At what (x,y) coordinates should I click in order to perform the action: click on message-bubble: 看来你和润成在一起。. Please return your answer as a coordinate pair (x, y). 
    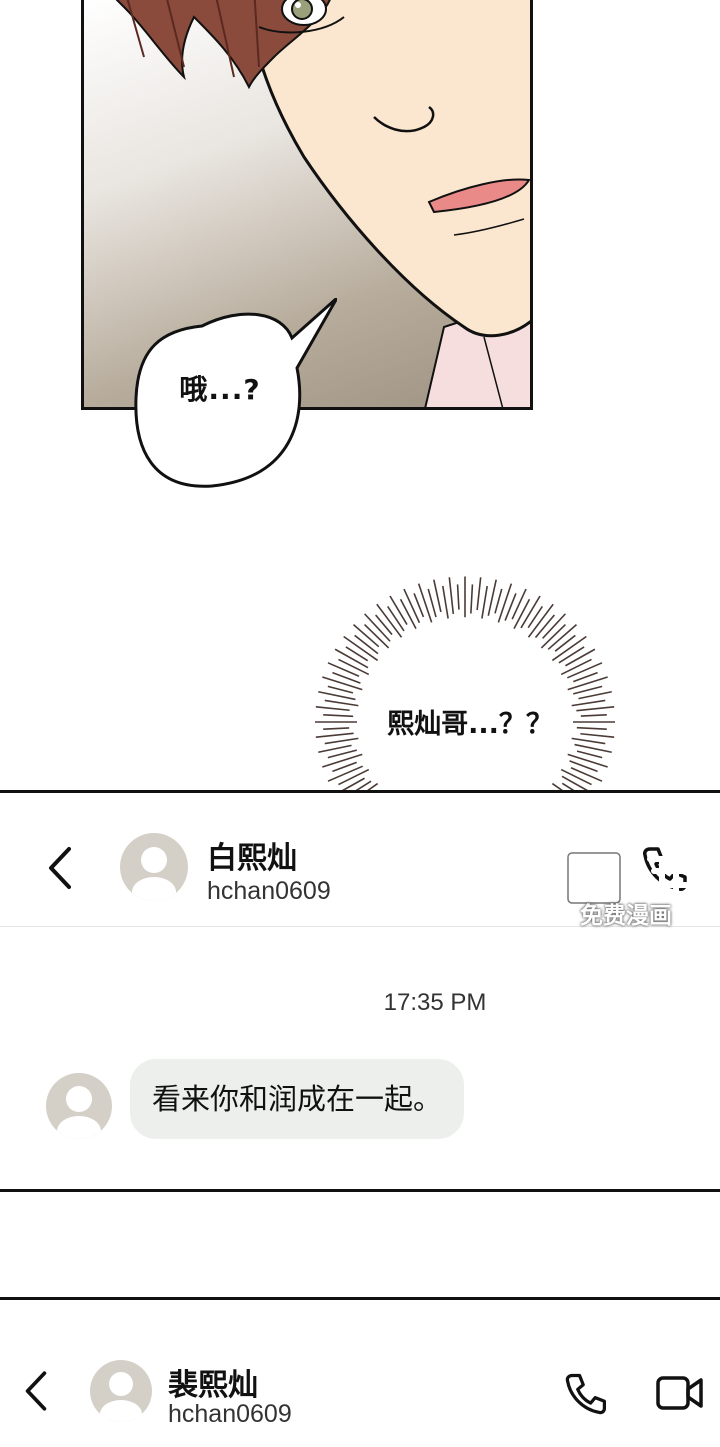
    Looking at the image, I should click on (297, 1099).